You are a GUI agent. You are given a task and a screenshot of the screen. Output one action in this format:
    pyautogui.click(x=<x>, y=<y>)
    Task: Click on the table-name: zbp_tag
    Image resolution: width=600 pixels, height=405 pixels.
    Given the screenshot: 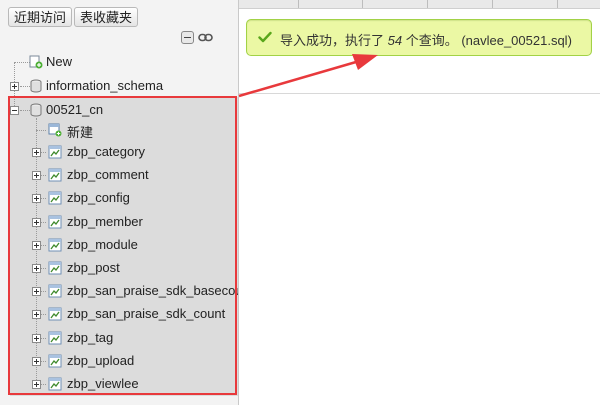 What is the action you would take?
    pyautogui.click(x=90, y=337)
    